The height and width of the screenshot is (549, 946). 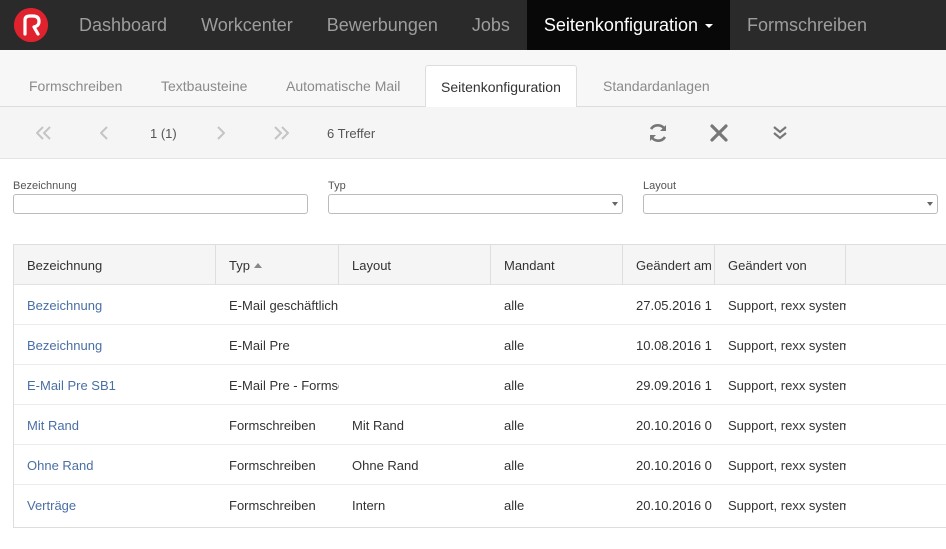 What do you see at coordinates (807, 25) in the screenshot?
I see `nav-formschreiben: Formschreiben` at bounding box center [807, 25].